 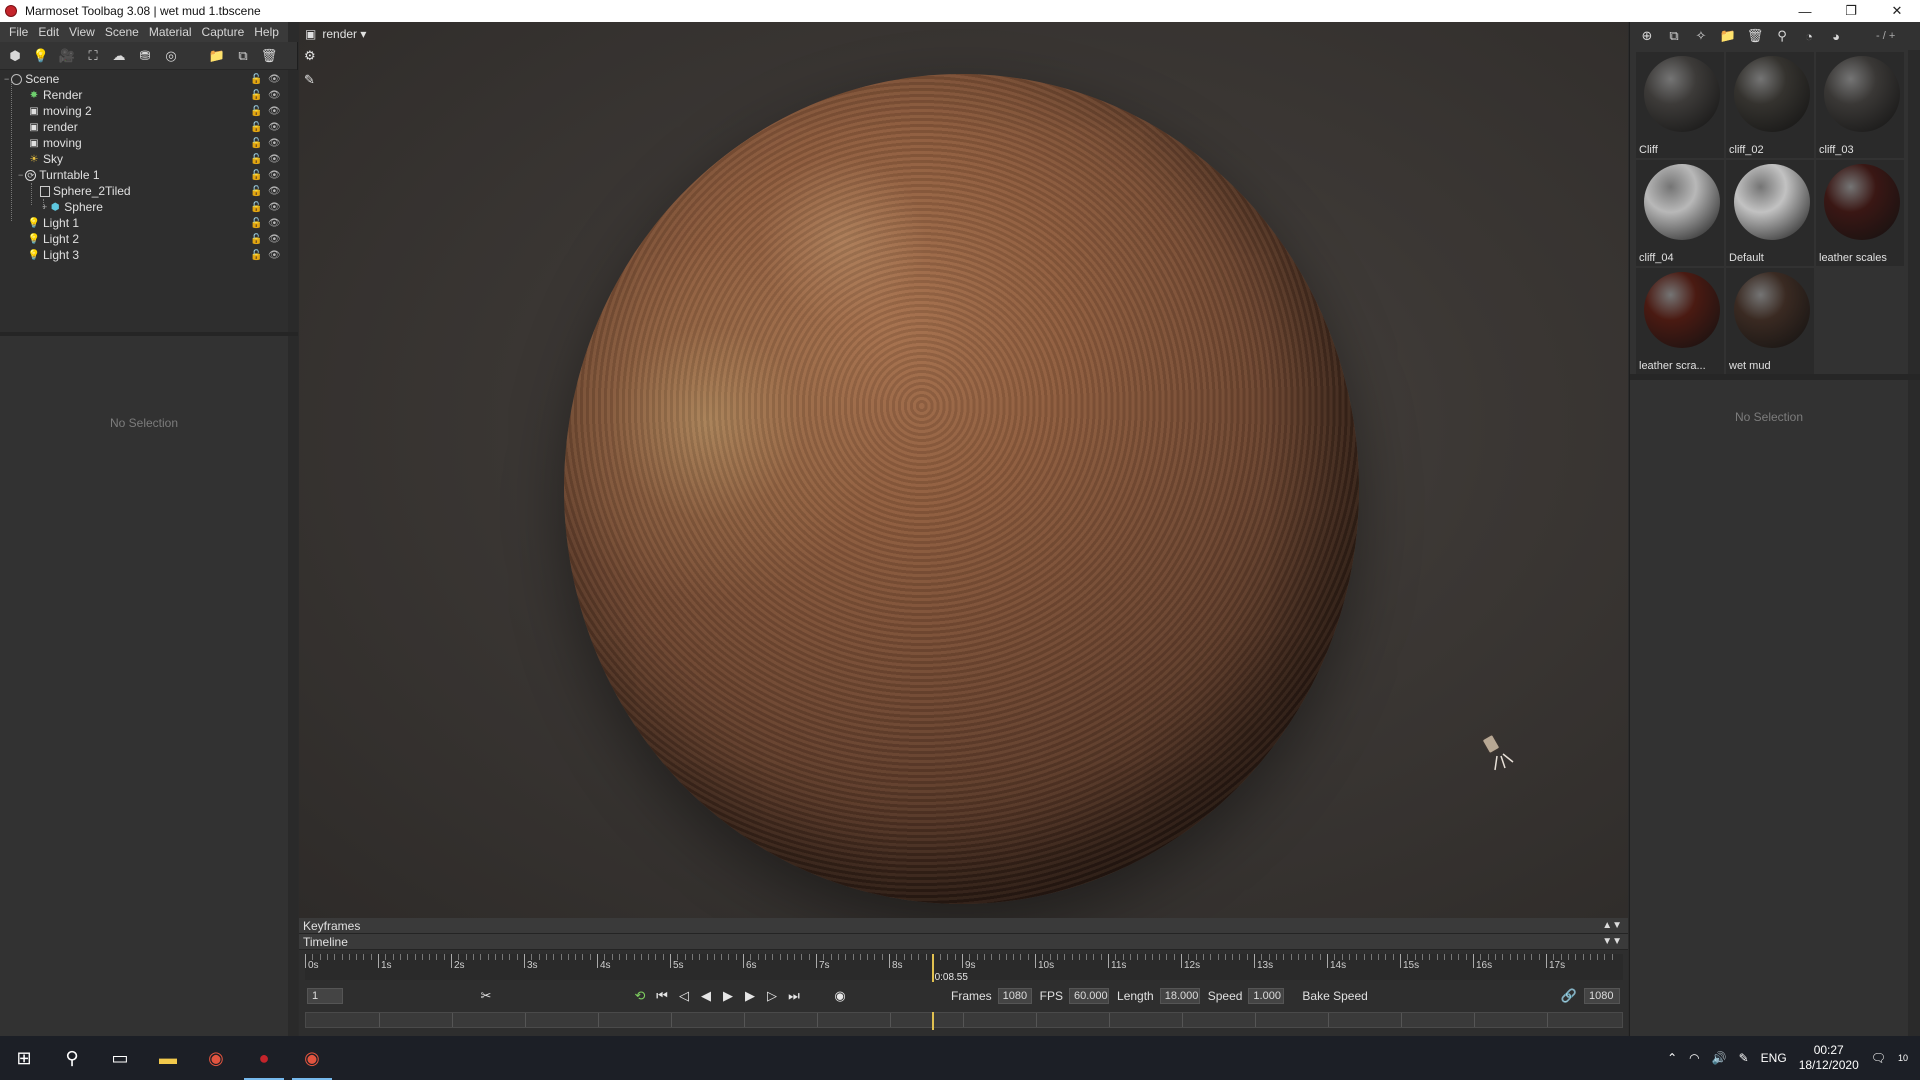 What do you see at coordinates (932, 1021) in the screenshot?
I see `track-playhead` at bounding box center [932, 1021].